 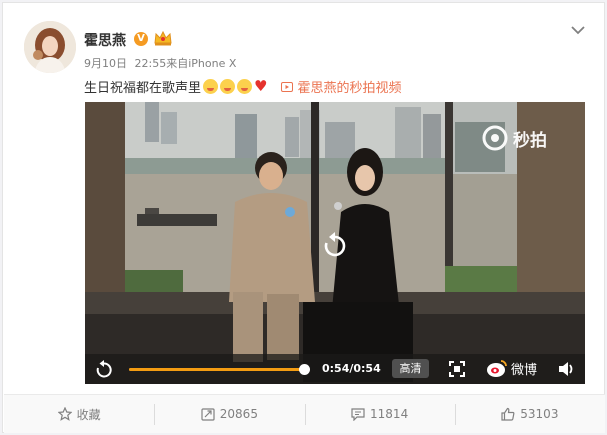 I want to click on repost-count: 20865, so click(x=238, y=414).